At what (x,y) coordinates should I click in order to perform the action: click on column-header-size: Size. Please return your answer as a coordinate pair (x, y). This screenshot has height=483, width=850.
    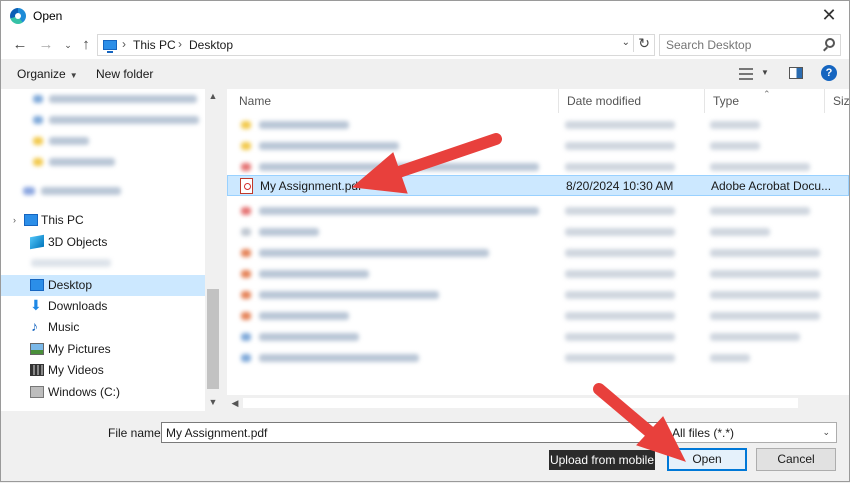
    Looking at the image, I should click on (837, 101).